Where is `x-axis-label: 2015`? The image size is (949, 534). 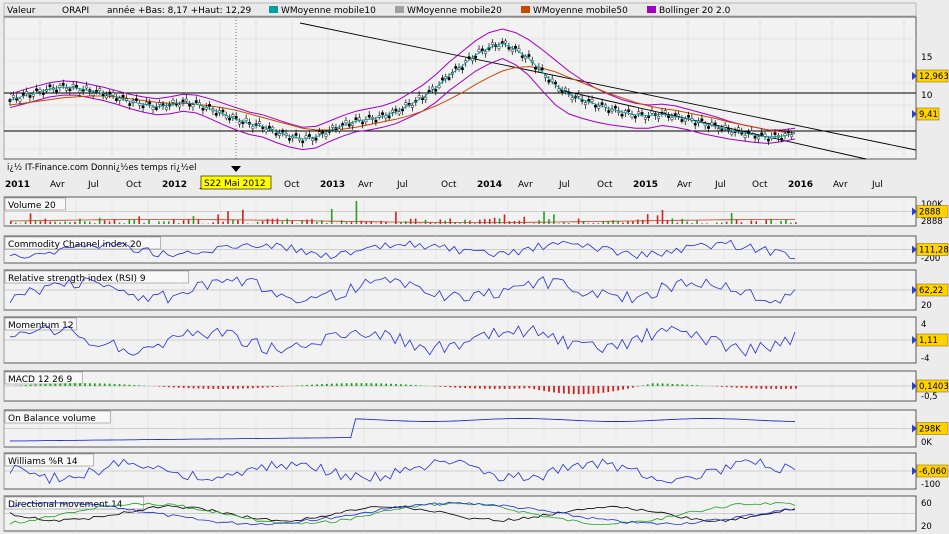 x-axis-label: 2015 is located at coordinates (645, 185).